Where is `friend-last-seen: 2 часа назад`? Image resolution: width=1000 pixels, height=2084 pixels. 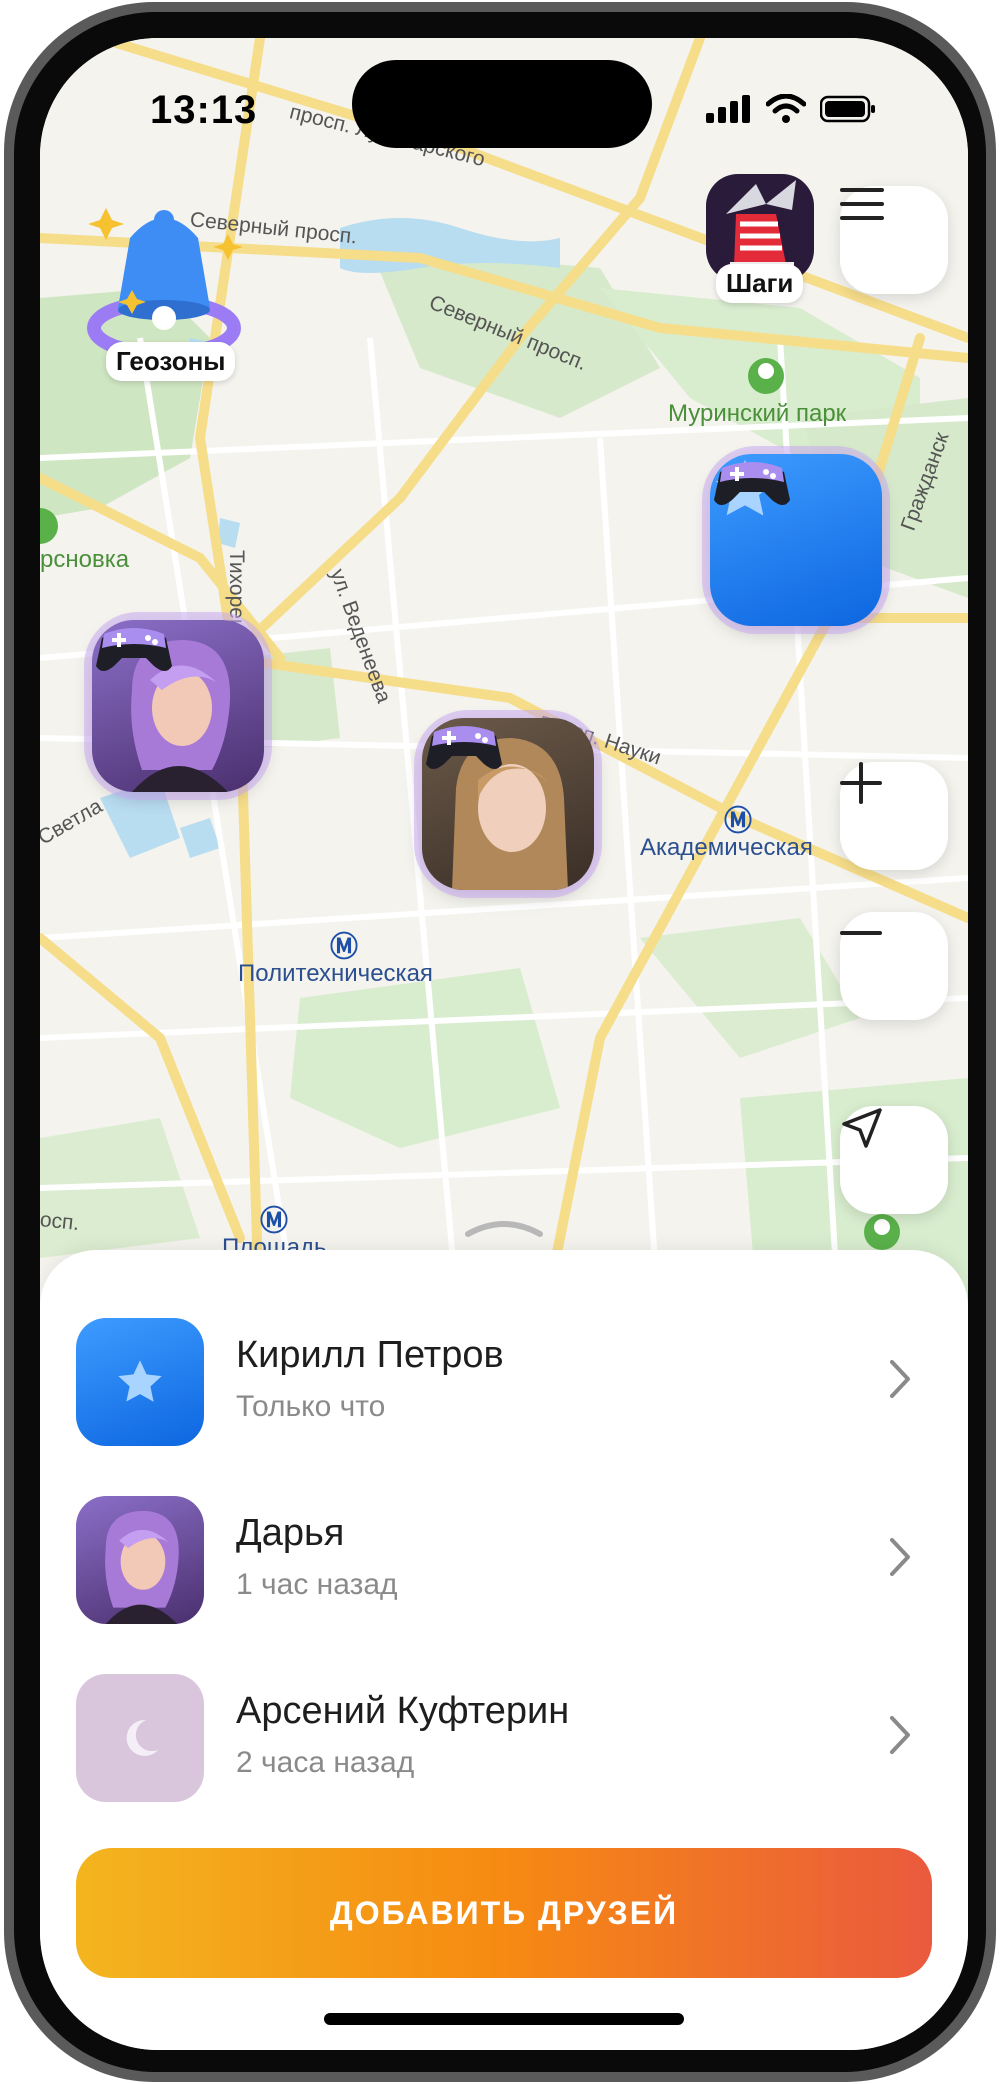 friend-last-seen: 2 часа назад is located at coordinates (325, 1762).